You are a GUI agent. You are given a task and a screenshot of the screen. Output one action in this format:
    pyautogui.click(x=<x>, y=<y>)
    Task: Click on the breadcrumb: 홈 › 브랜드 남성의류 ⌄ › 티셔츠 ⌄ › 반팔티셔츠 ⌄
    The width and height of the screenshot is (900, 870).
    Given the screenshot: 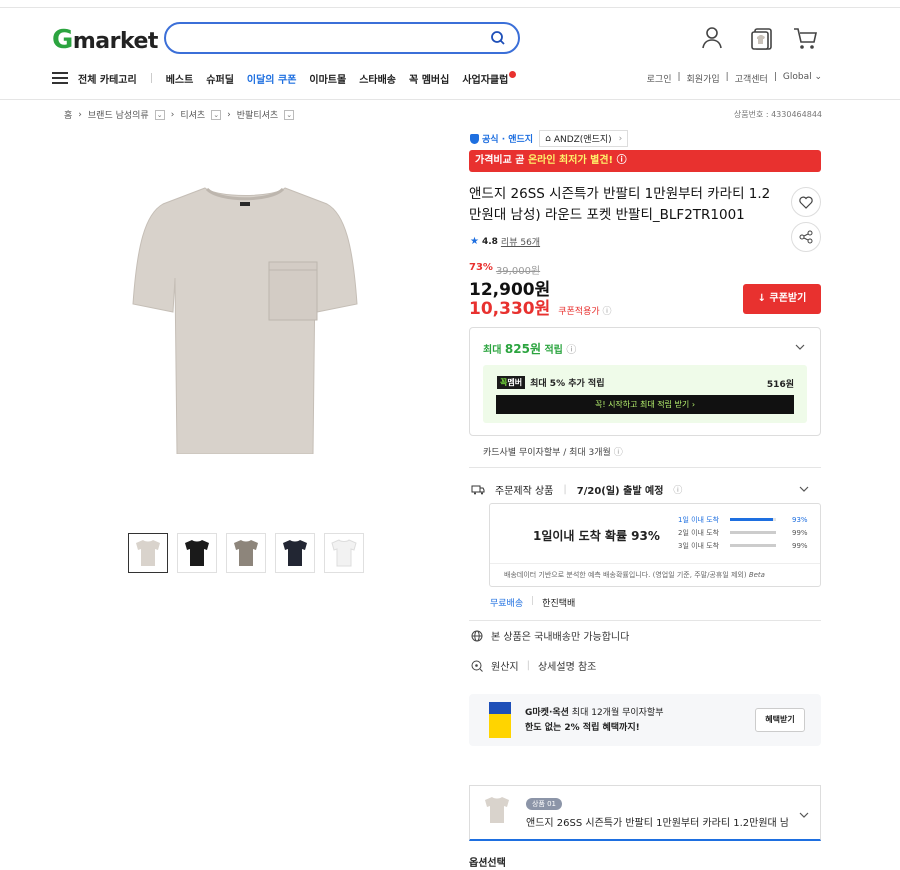 What is the action you would take?
    pyautogui.click(x=179, y=114)
    